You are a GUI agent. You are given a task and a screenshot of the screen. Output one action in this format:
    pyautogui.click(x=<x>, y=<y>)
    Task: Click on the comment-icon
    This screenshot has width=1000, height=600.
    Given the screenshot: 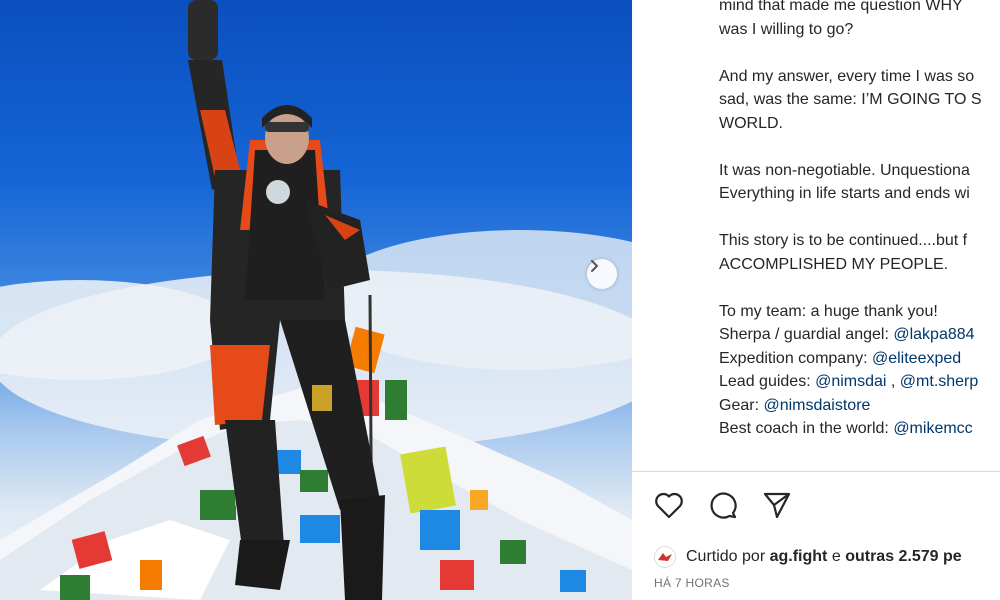 What is the action you would take?
    pyautogui.click(x=723, y=505)
    